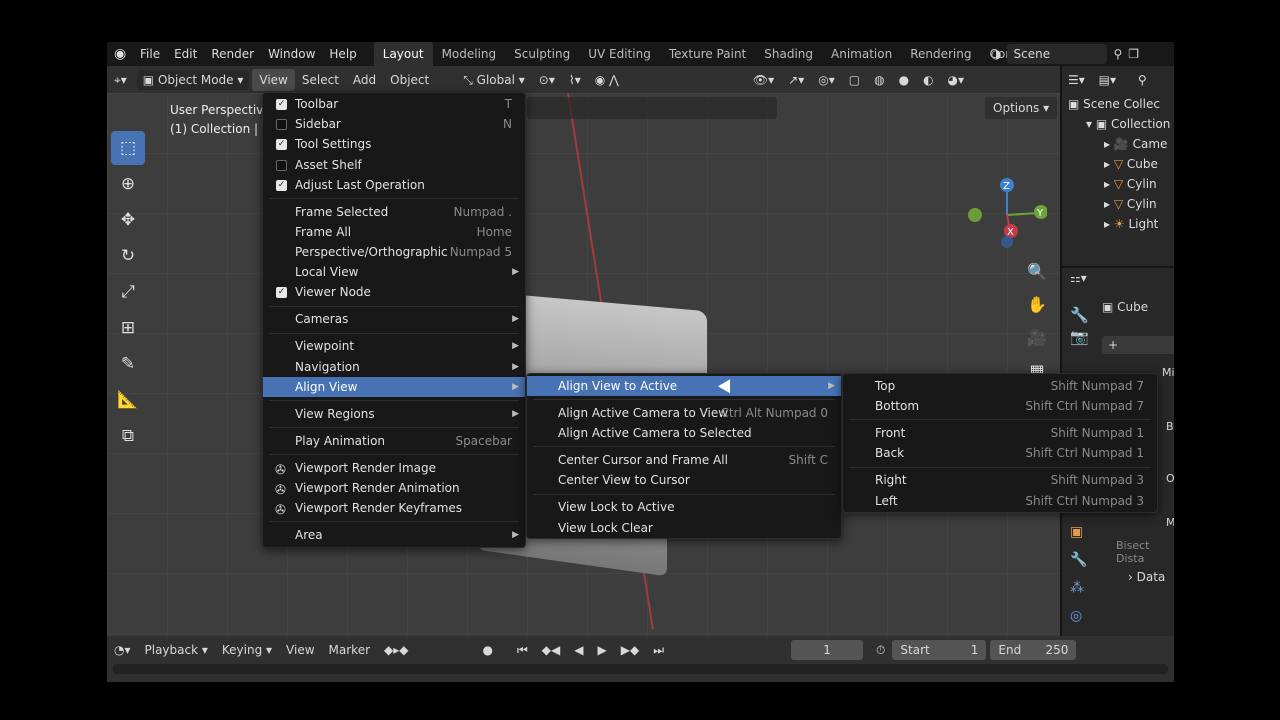  What do you see at coordinates (300, 650) in the screenshot?
I see `menu-timeline-view: View` at bounding box center [300, 650].